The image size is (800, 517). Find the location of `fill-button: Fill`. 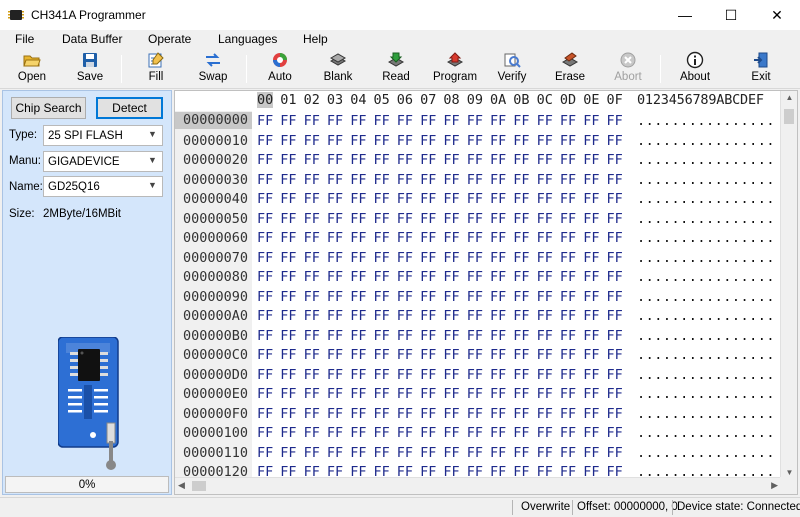

fill-button: Fill is located at coordinates (156, 69).